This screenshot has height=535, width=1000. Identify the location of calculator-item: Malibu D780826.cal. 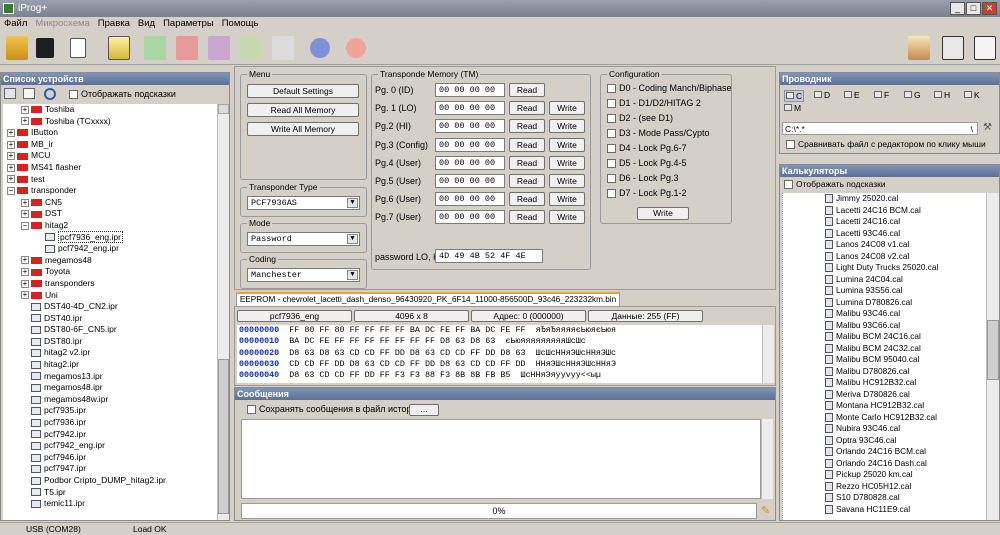
(905, 372).